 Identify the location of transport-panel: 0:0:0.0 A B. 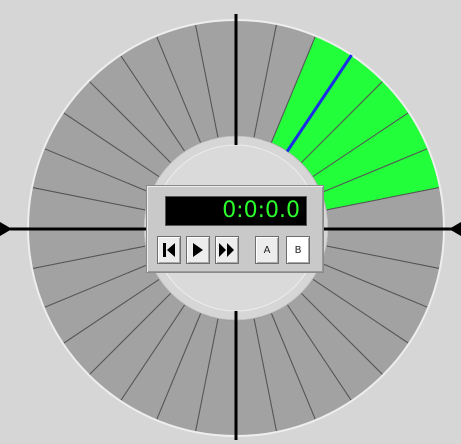
(235, 229).